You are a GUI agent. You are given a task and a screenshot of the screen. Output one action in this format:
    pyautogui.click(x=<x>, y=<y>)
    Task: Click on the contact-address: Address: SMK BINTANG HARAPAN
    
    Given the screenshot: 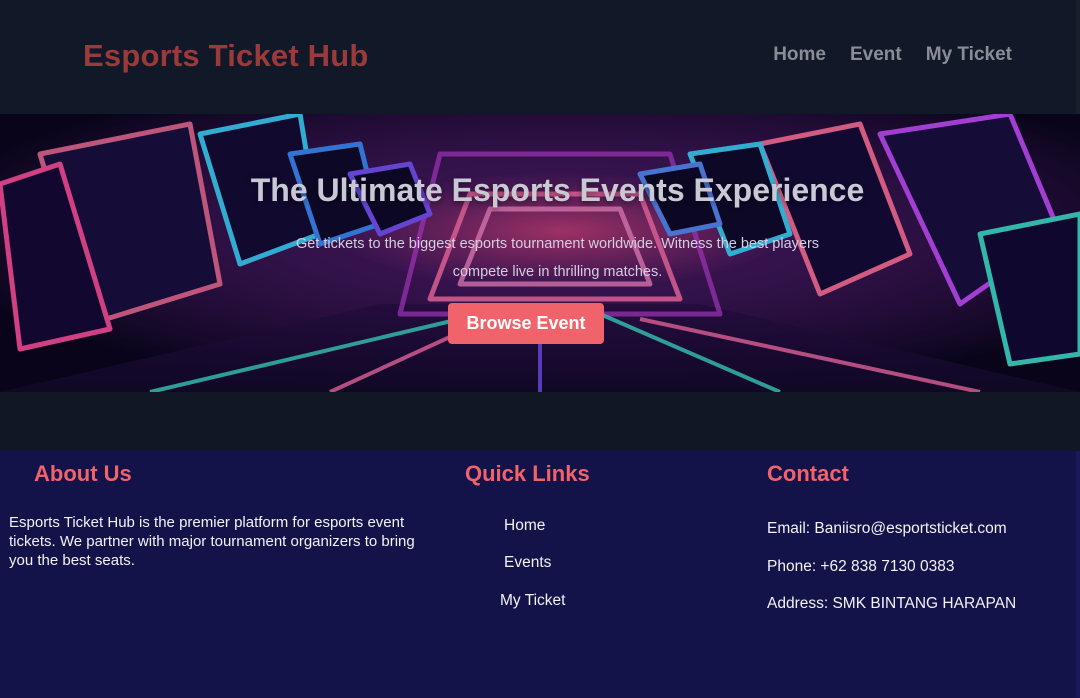 What is the action you would take?
    pyautogui.click(x=892, y=603)
    